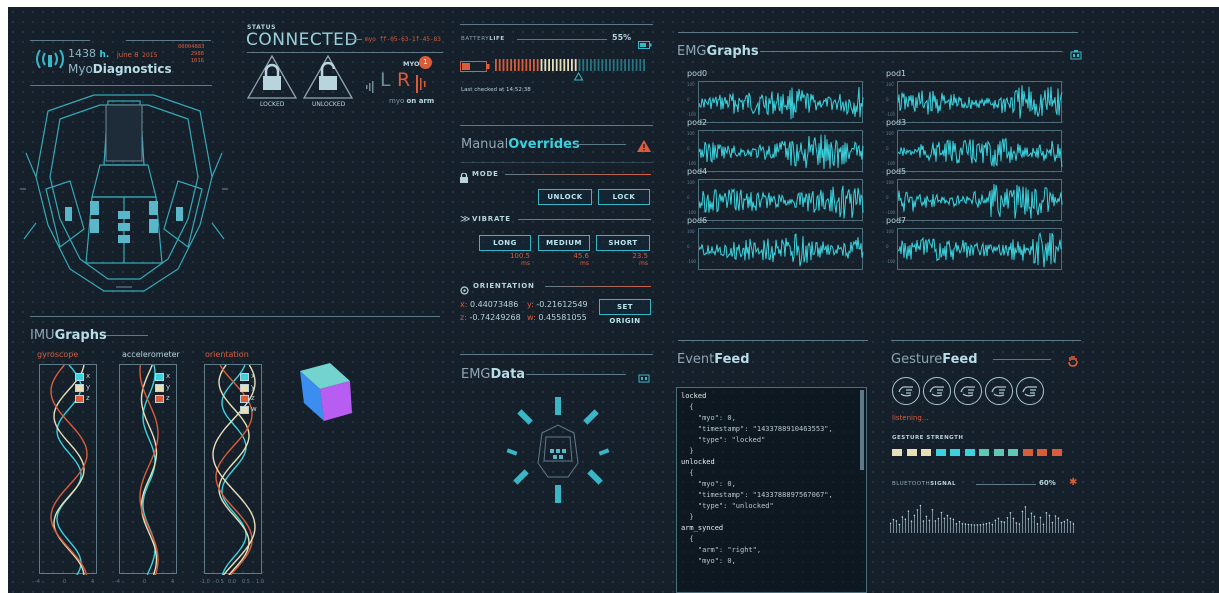 Image resolution: width=1219 pixels, height=593 pixels. What do you see at coordinates (93, 582) in the screenshot?
I see `imu-axis-tick: 4` at bounding box center [93, 582].